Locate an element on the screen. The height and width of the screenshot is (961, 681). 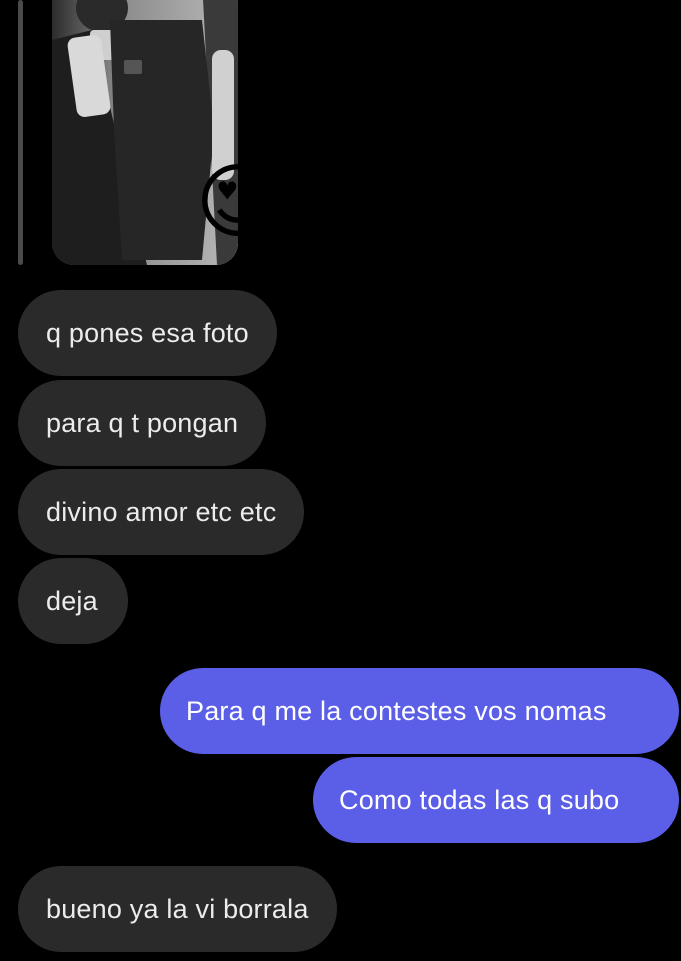
message-text: divino amor etc etc is located at coordinates (161, 511).